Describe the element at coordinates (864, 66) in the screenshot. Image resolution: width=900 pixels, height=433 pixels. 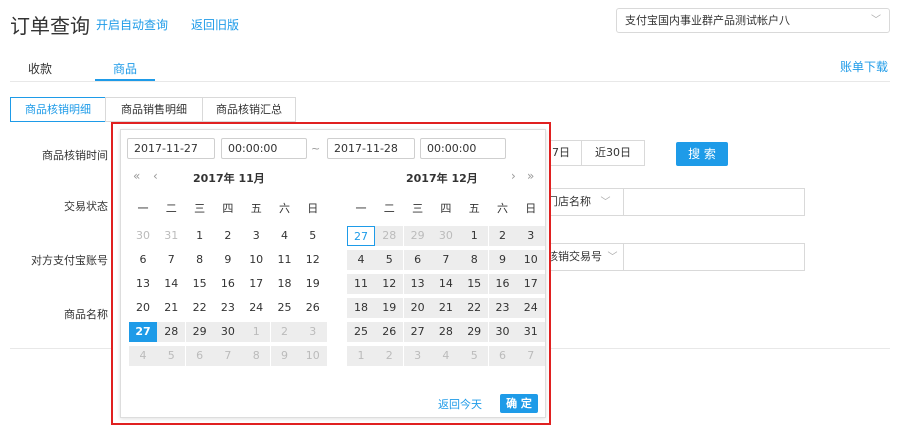
I see `bill-download-link: 账单下载` at that location.